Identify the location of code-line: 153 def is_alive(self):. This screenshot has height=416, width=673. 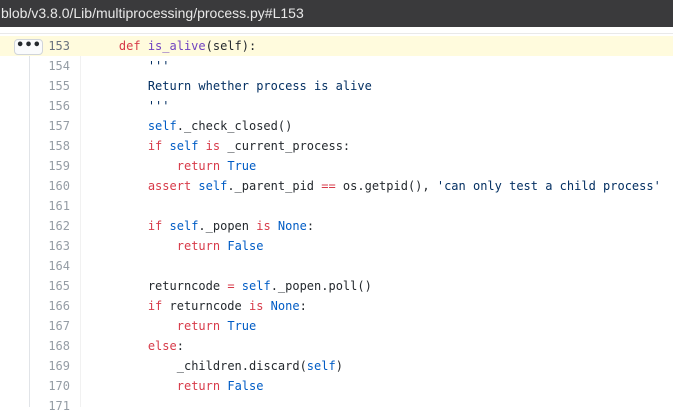
(336, 46).